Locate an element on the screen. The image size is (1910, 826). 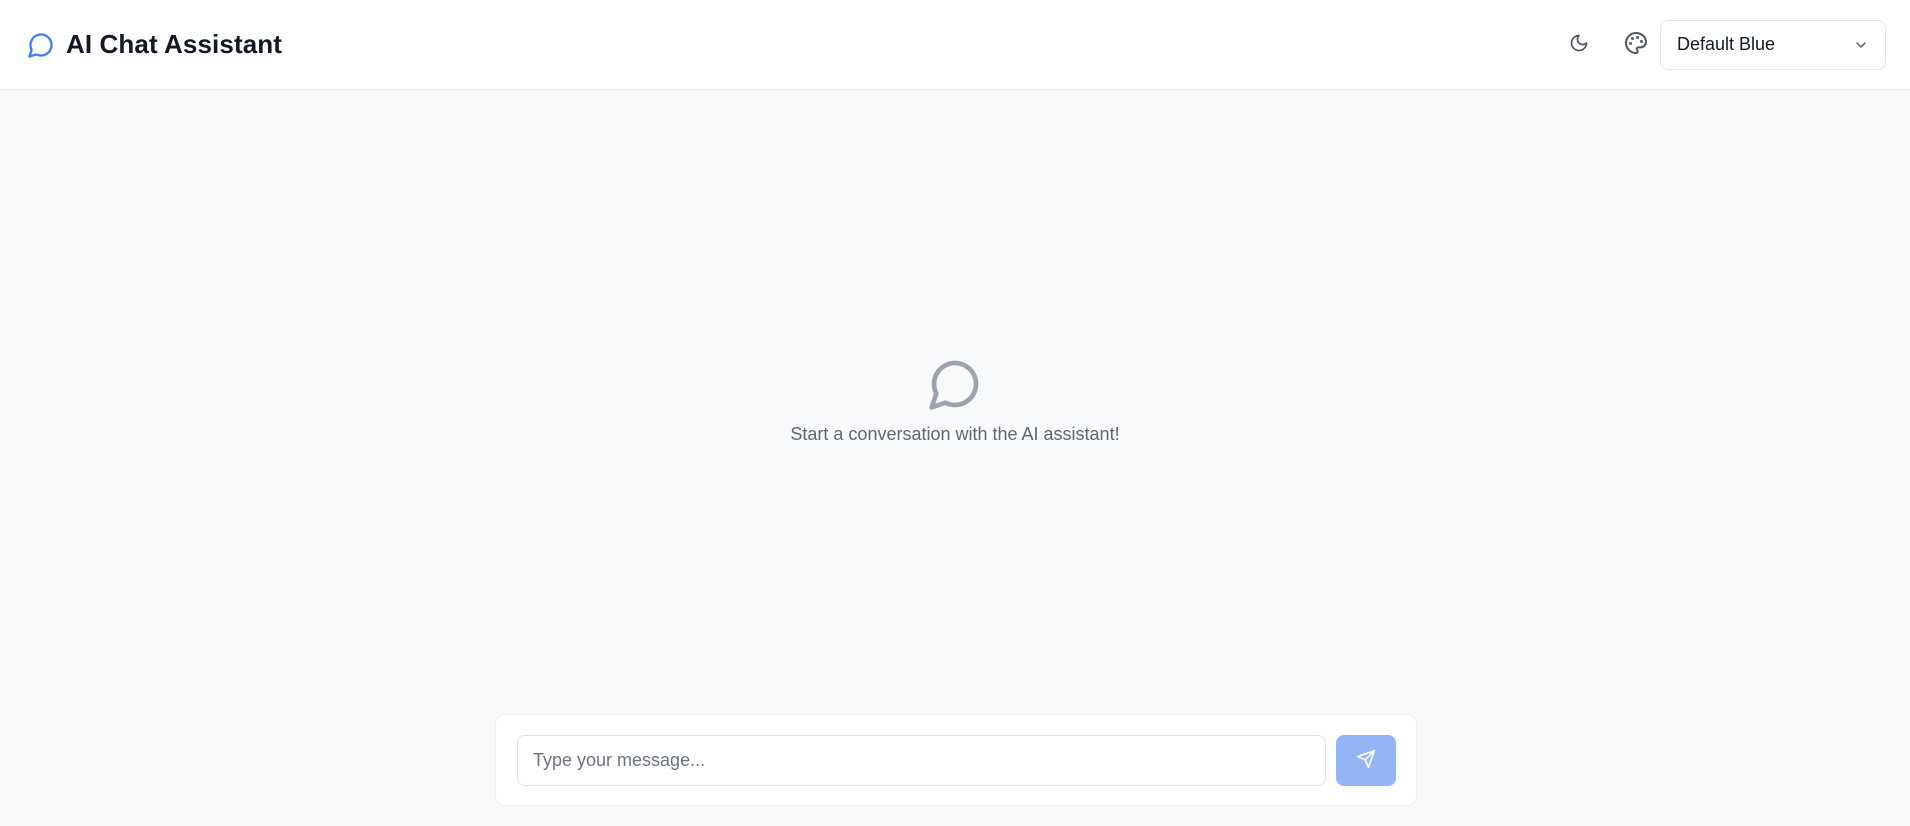
palette-icon is located at coordinates (1636, 44).